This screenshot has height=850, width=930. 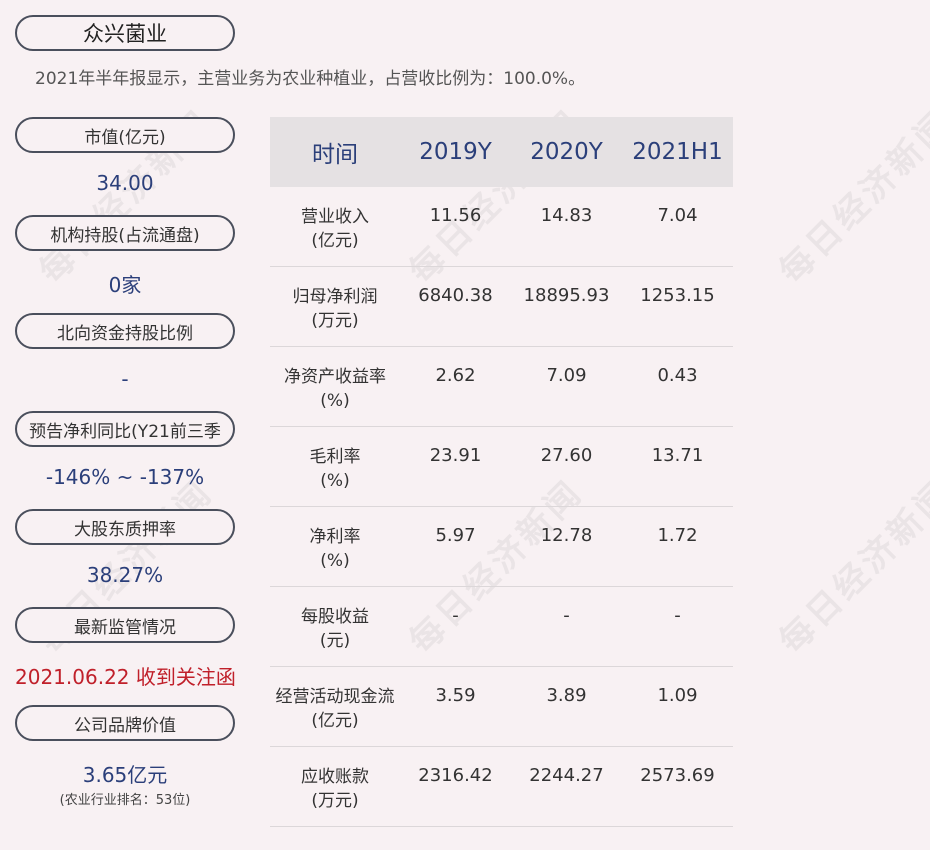 I want to click on table-row: 毛利率 (%) 23.91 27.60 13.71, so click(x=501, y=467).